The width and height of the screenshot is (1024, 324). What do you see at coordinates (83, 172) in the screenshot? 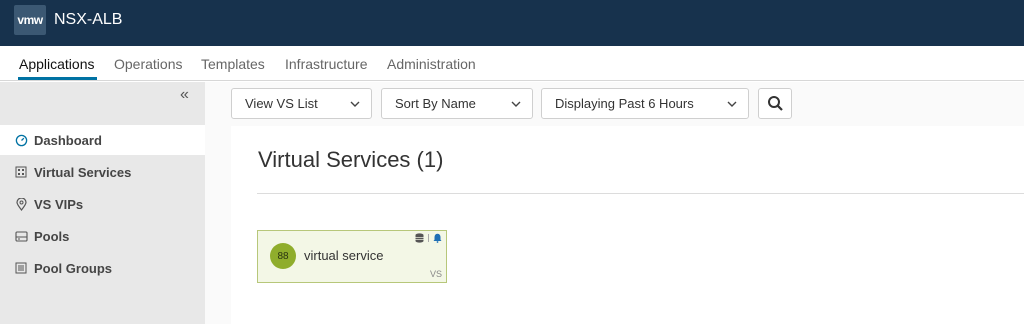
I see `sidebar-item-label: Virtual Services` at bounding box center [83, 172].